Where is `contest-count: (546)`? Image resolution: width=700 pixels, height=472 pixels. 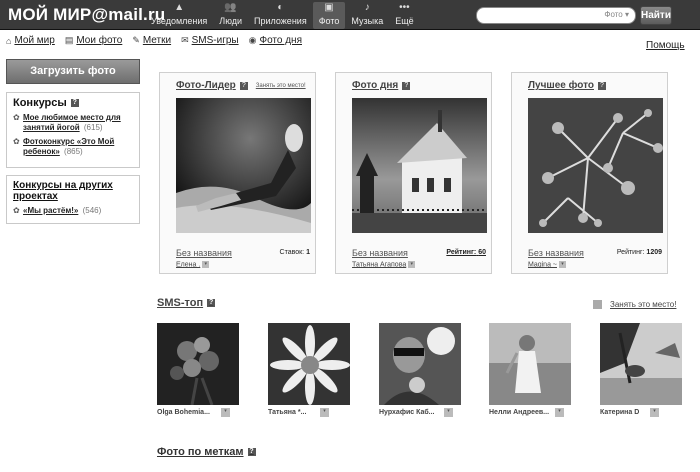
contest-count: (546) is located at coordinates (92, 210).